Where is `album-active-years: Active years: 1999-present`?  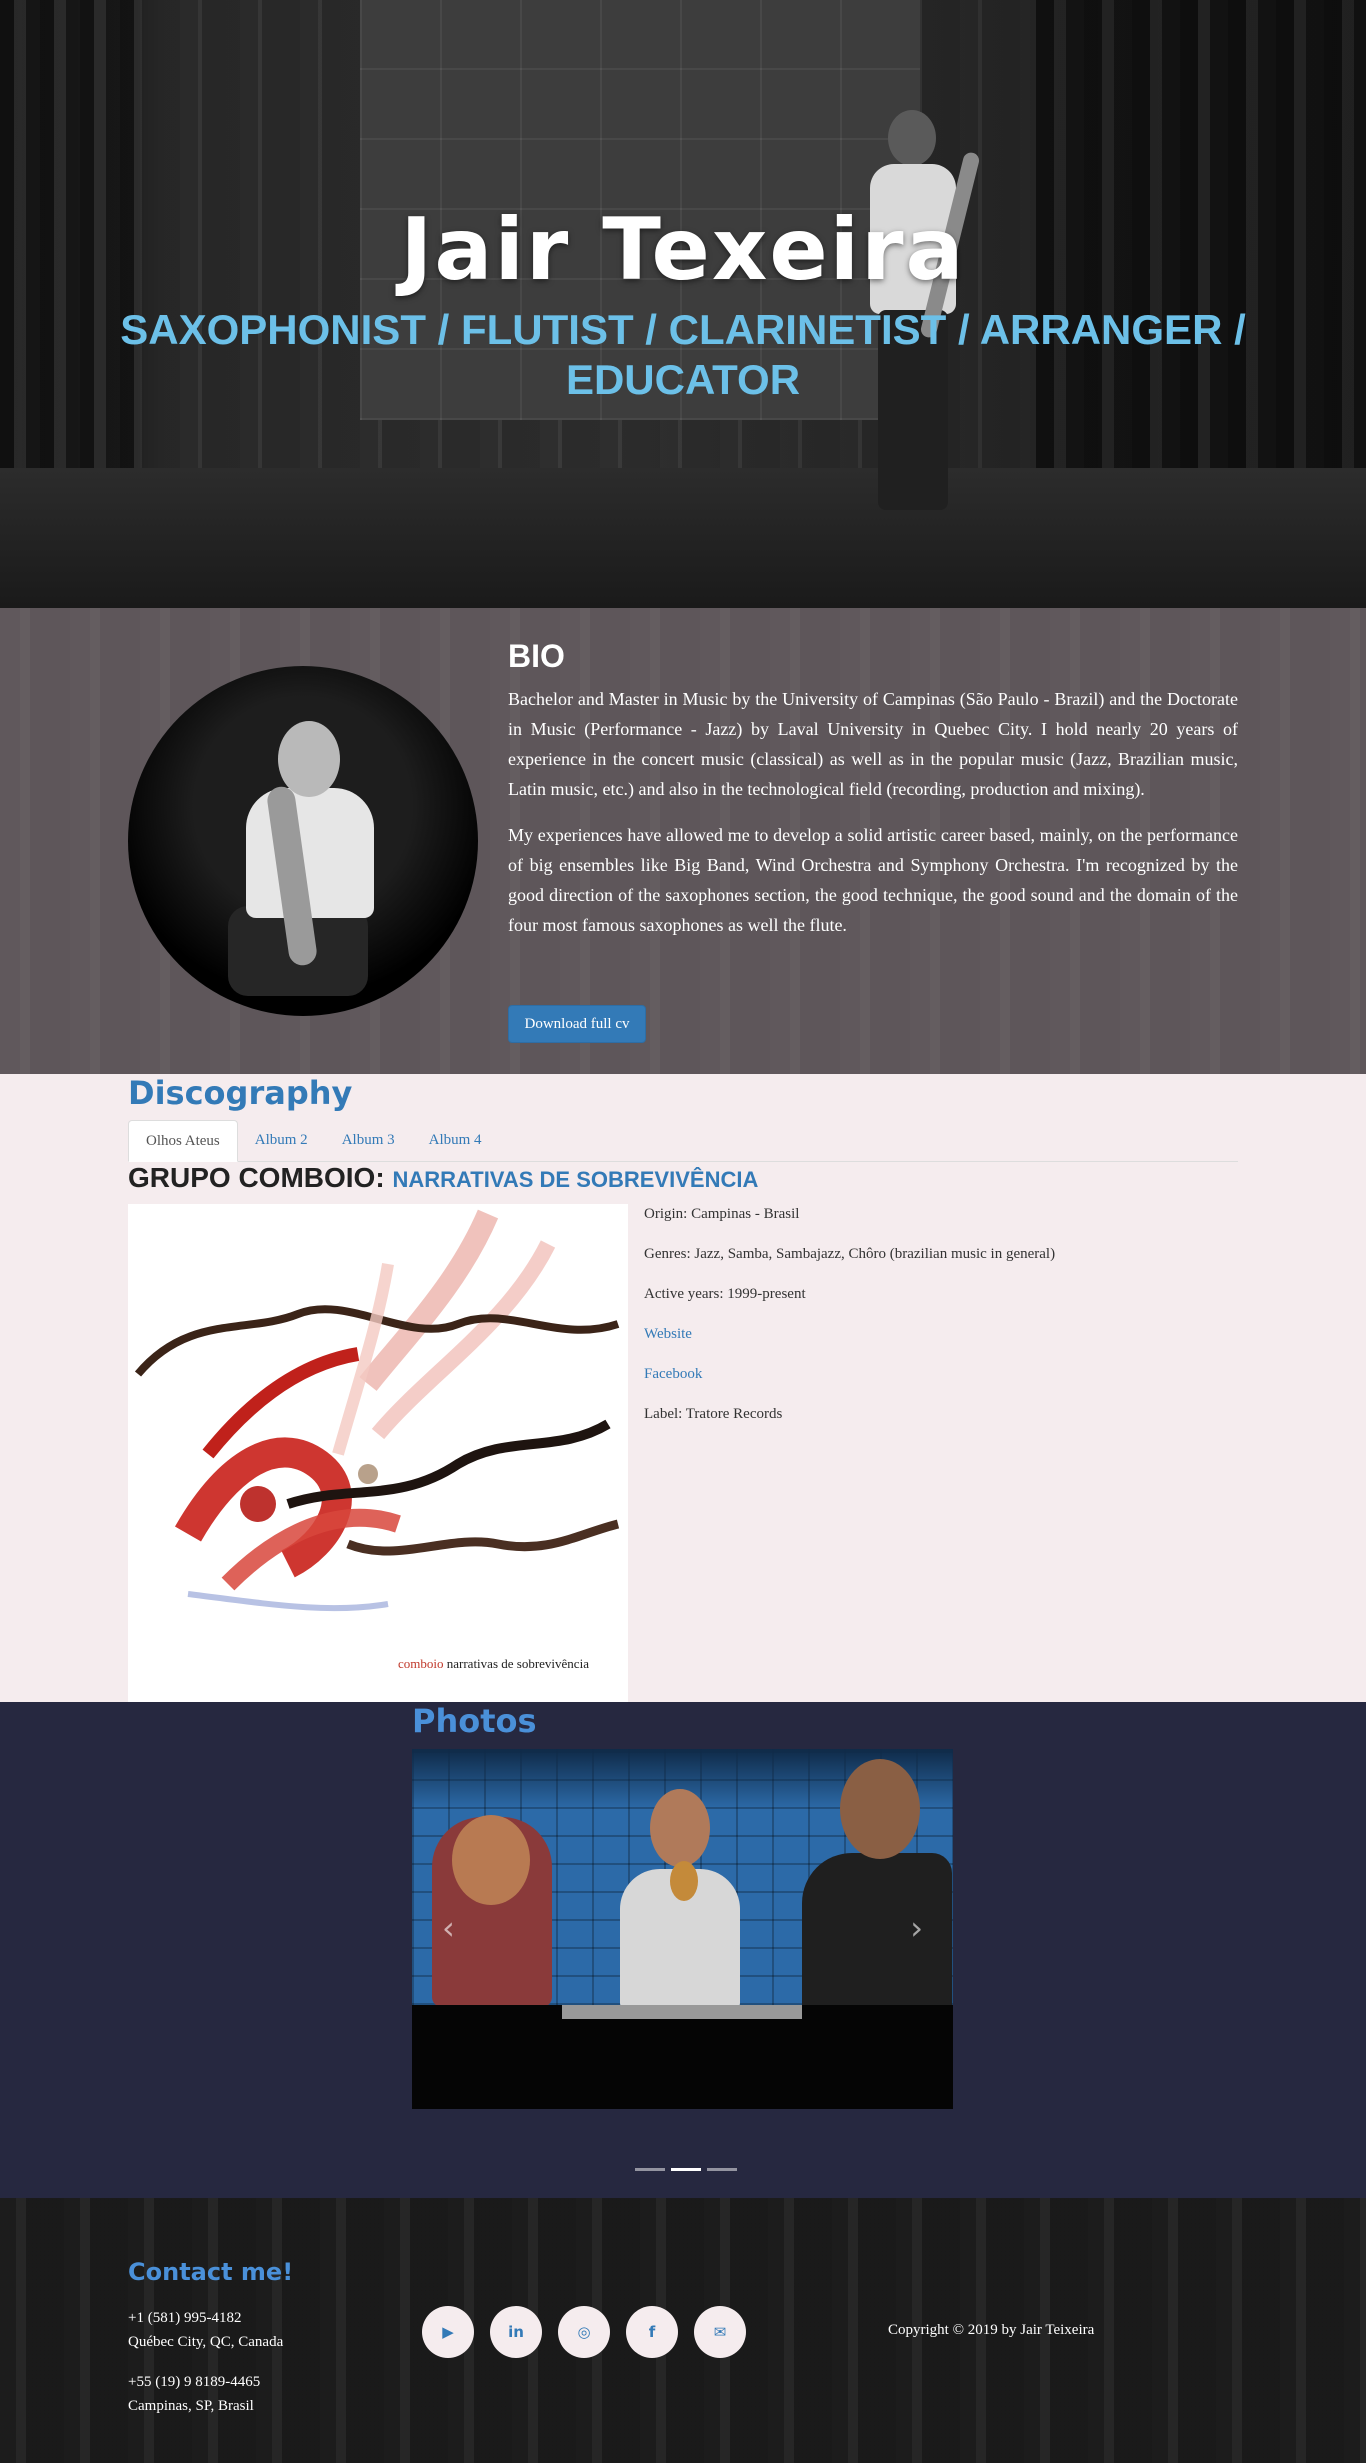
album-active-years: Active years: 1999-present is located at coordinates (725, 1294).